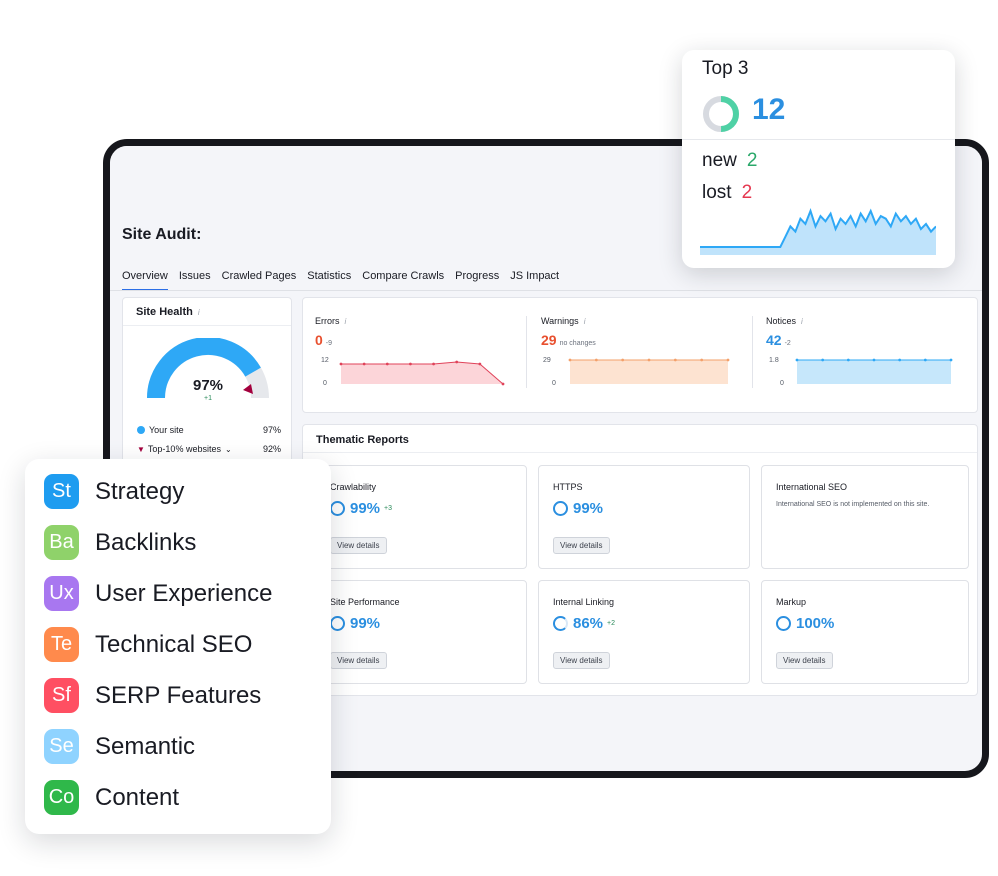  Describe the element at coordinates (259, 280) in the screenshot. I see `tab-crawled-pages: Crawled Pages` at that location.